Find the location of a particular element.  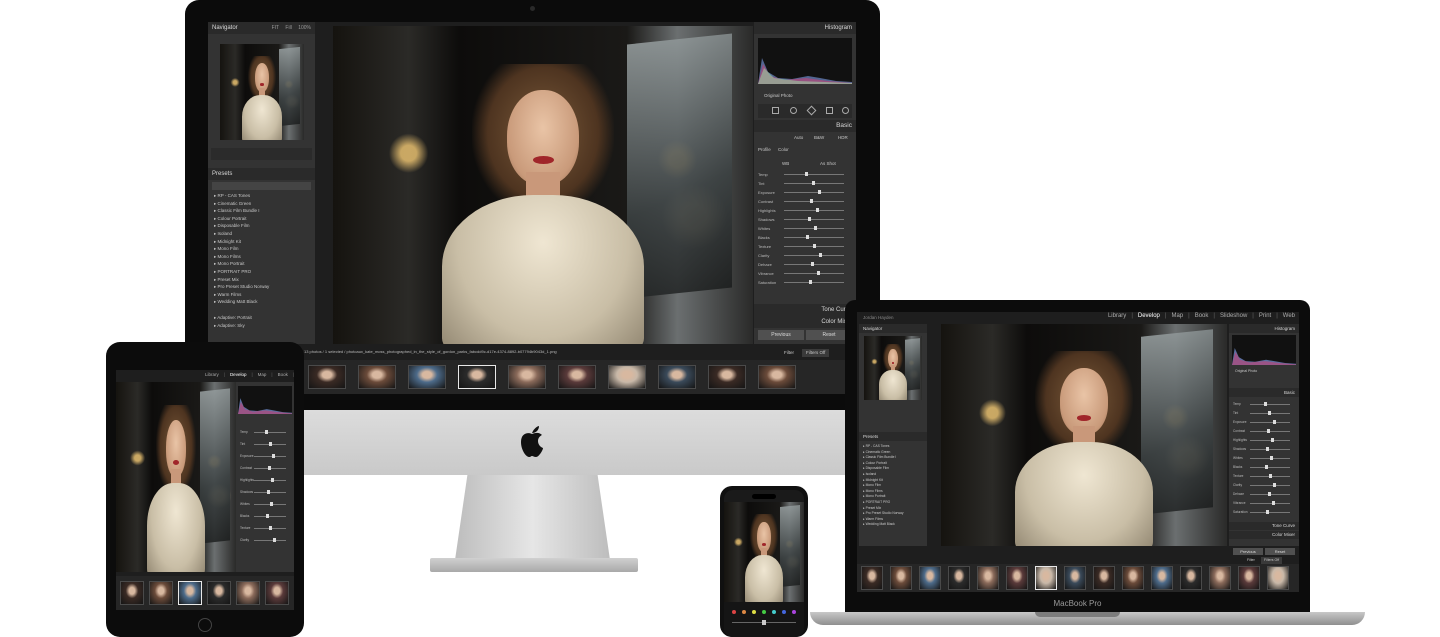

wb-value: As Shot is located at coordinates (828, 164).